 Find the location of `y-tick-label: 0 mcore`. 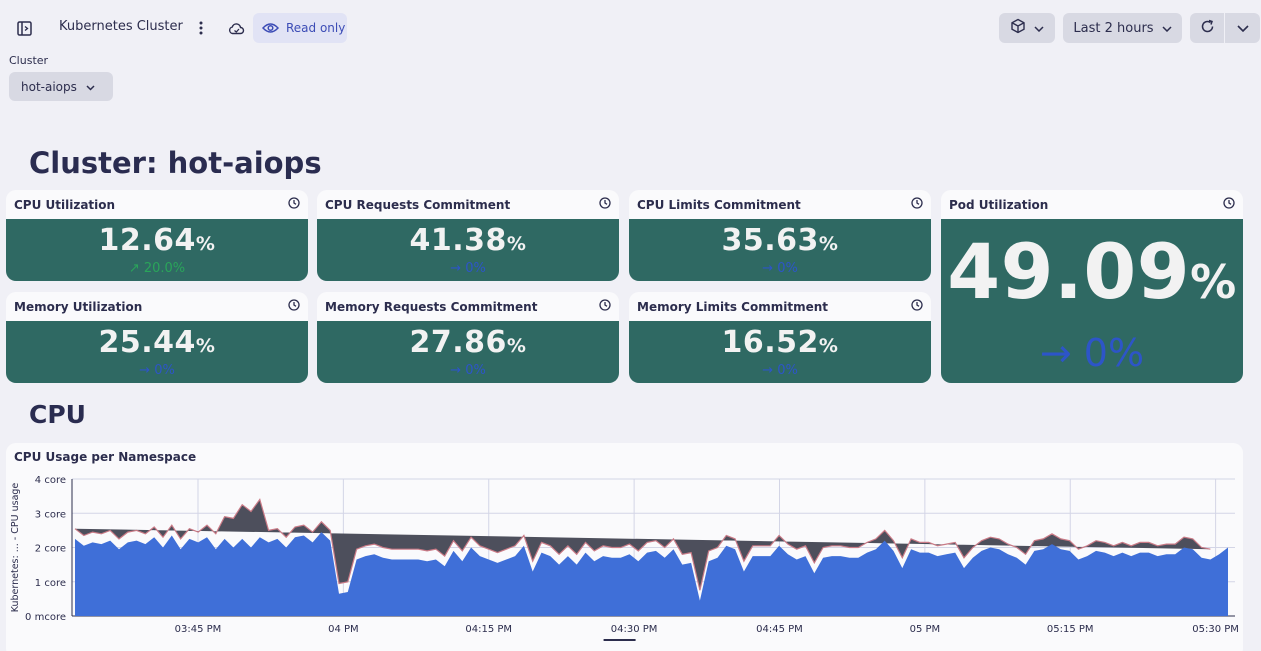

y-tick-label: 0 mcore is located at coordinates (45, 617).